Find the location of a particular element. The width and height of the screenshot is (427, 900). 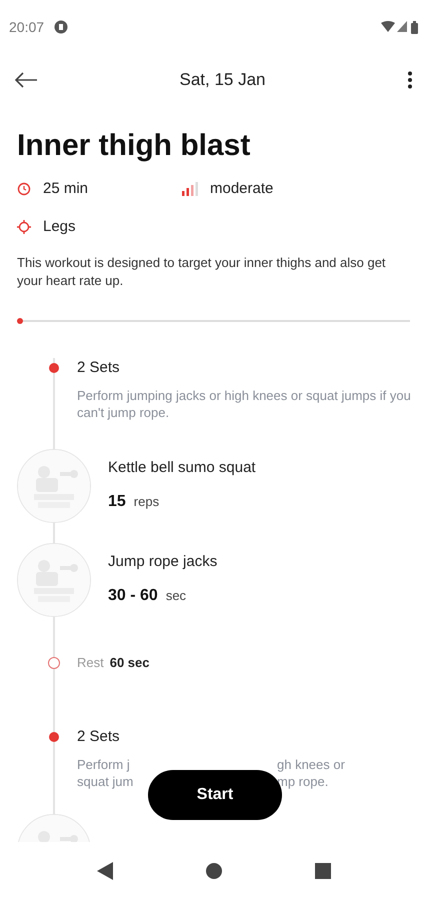

rest-marker is located at coordinates (54, 662).